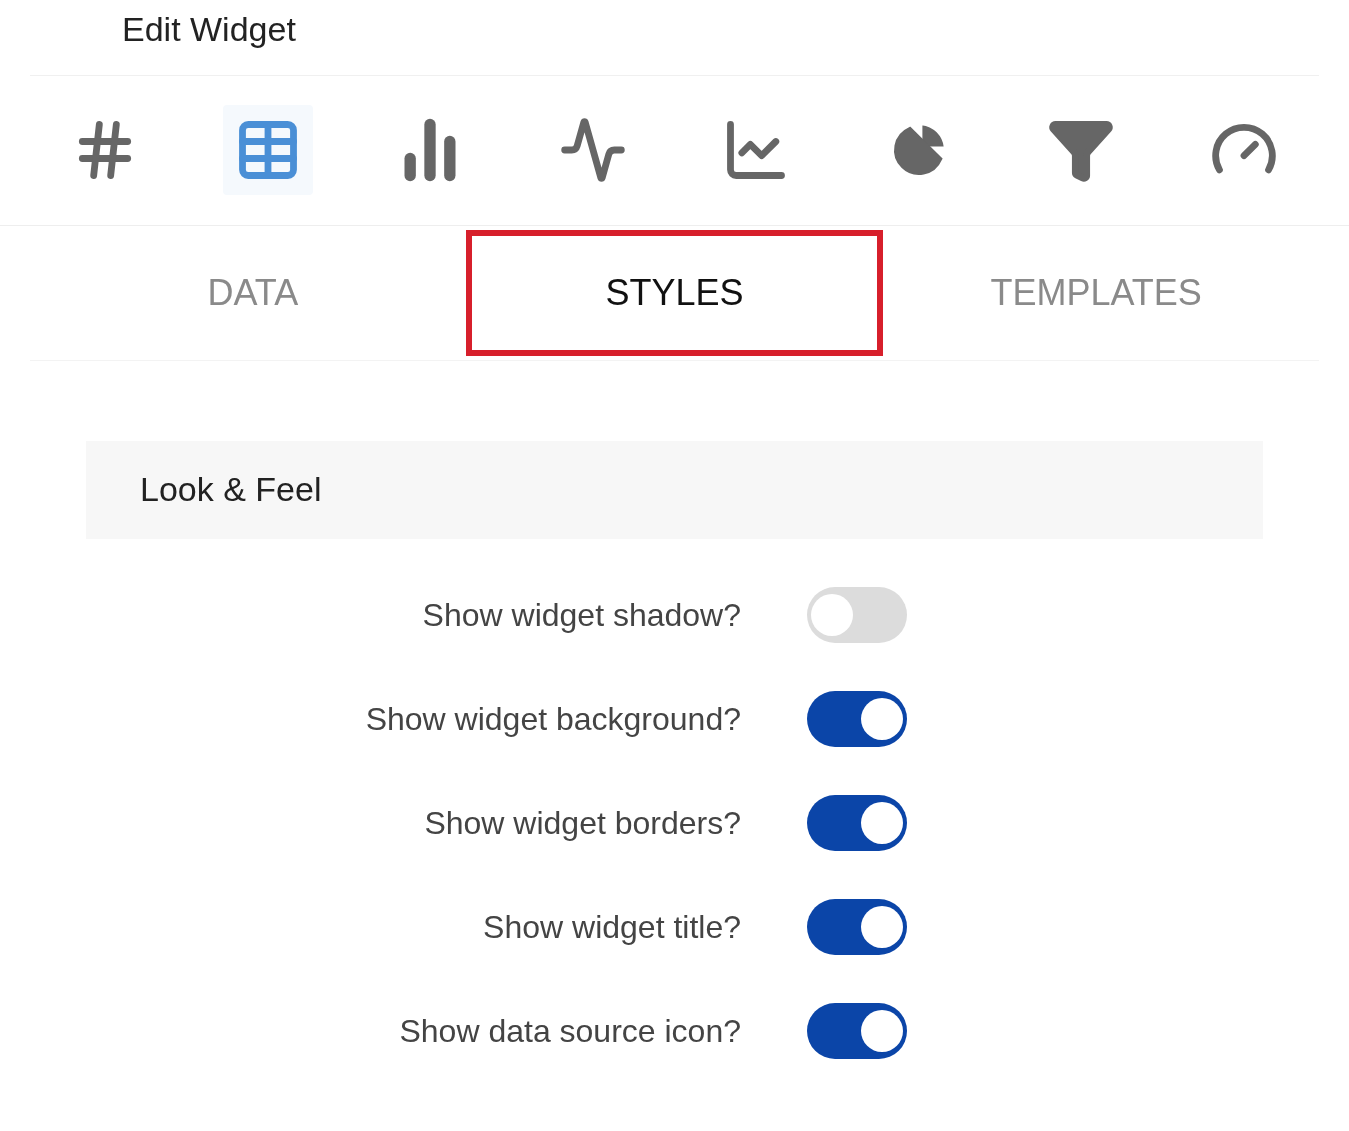 This screenshot has height=1131, width=1349. What do you see at coordinates (1096, 292) in the screenshot?
I see `tab: TEMPLATES` at bounding box center [1096, 292].